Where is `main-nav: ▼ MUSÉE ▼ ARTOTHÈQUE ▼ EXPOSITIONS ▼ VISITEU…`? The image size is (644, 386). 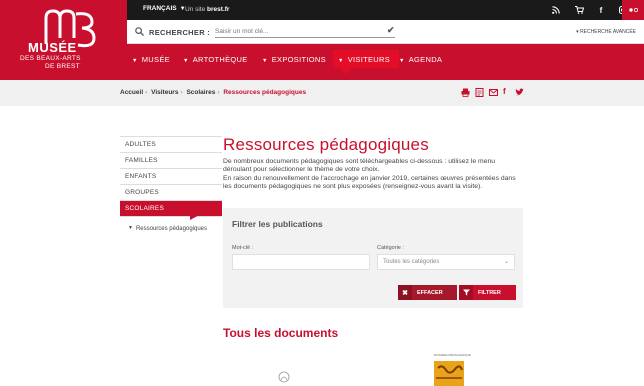
main-nav: ▼ MUSÉE ▼ ARTOTHÈQUE ▼ EXPOSITIONS ▼ VISITEU… is located at coordinates (385, 62).